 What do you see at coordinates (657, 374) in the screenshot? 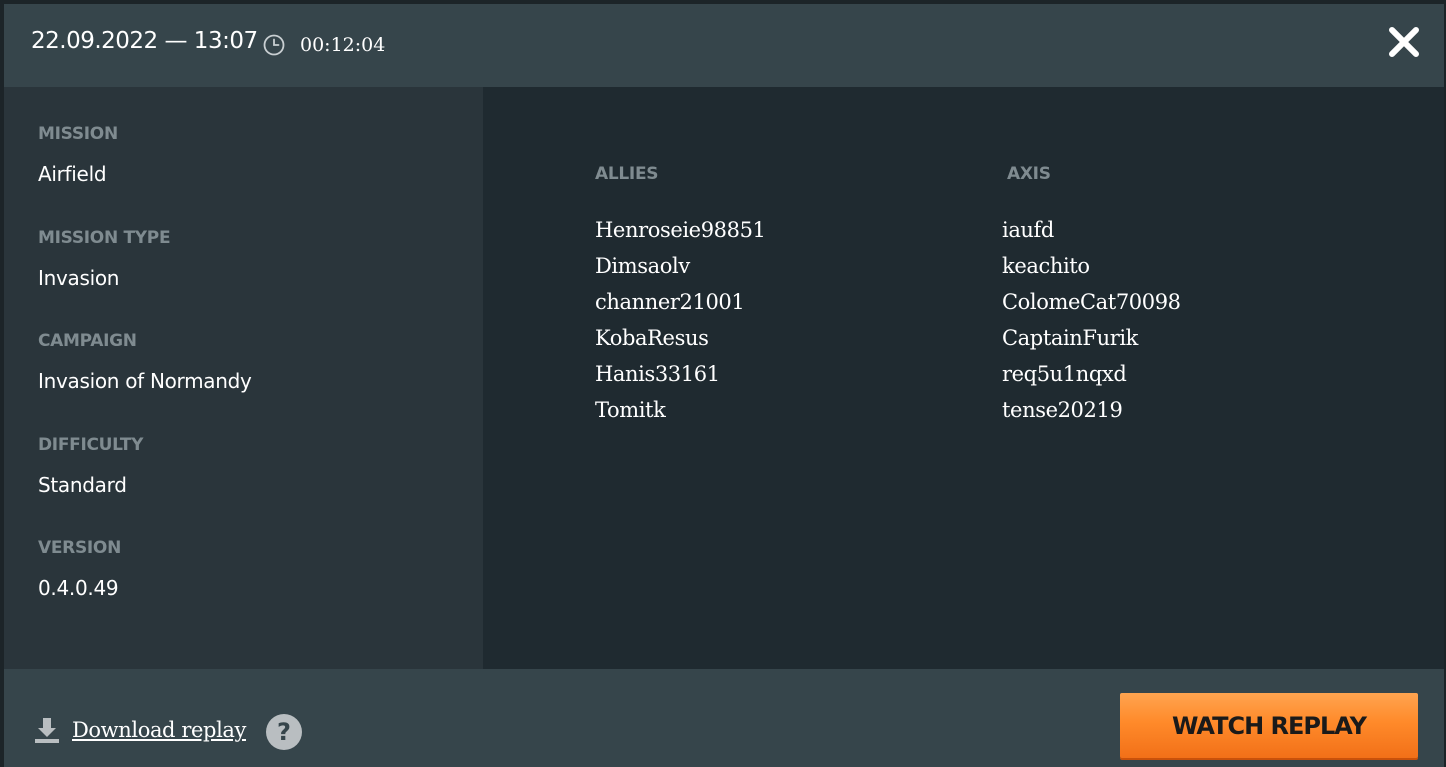
I see `player-name: Hanis33161` at bounding box center [657, 374].